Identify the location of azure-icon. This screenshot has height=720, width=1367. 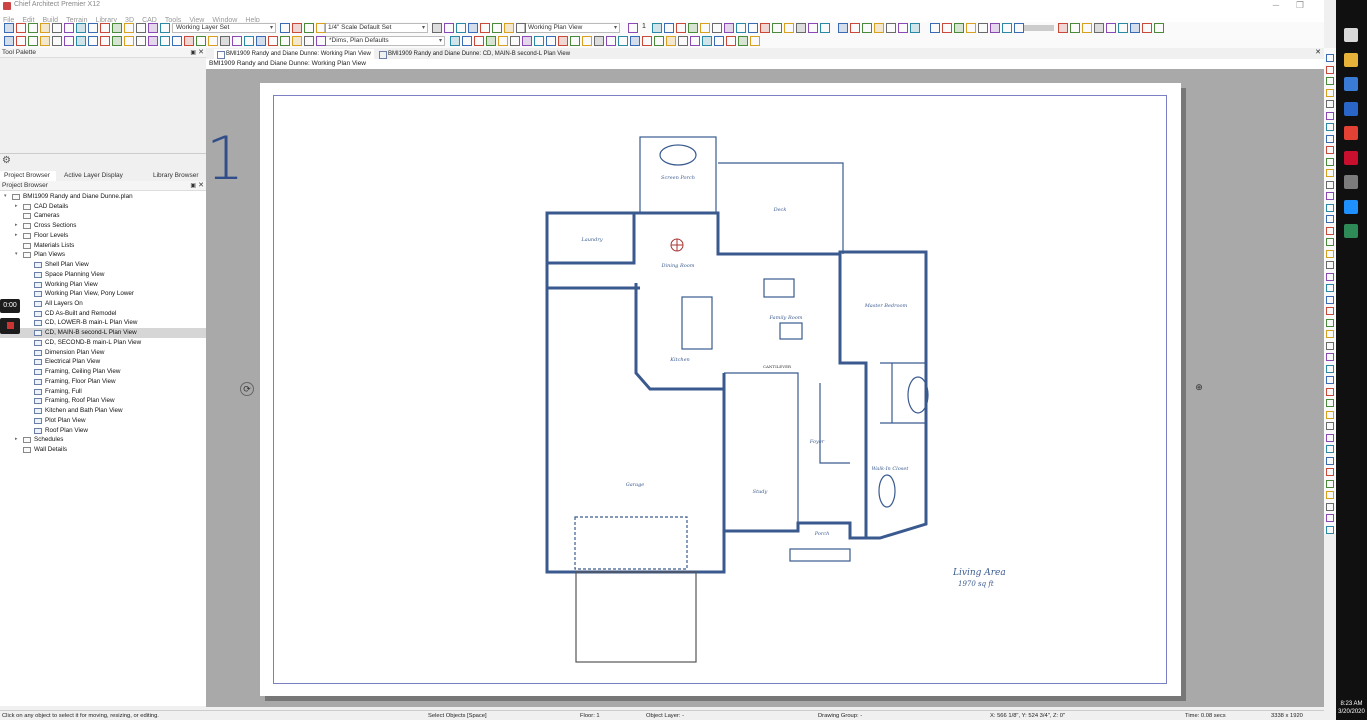
(1351, 206).